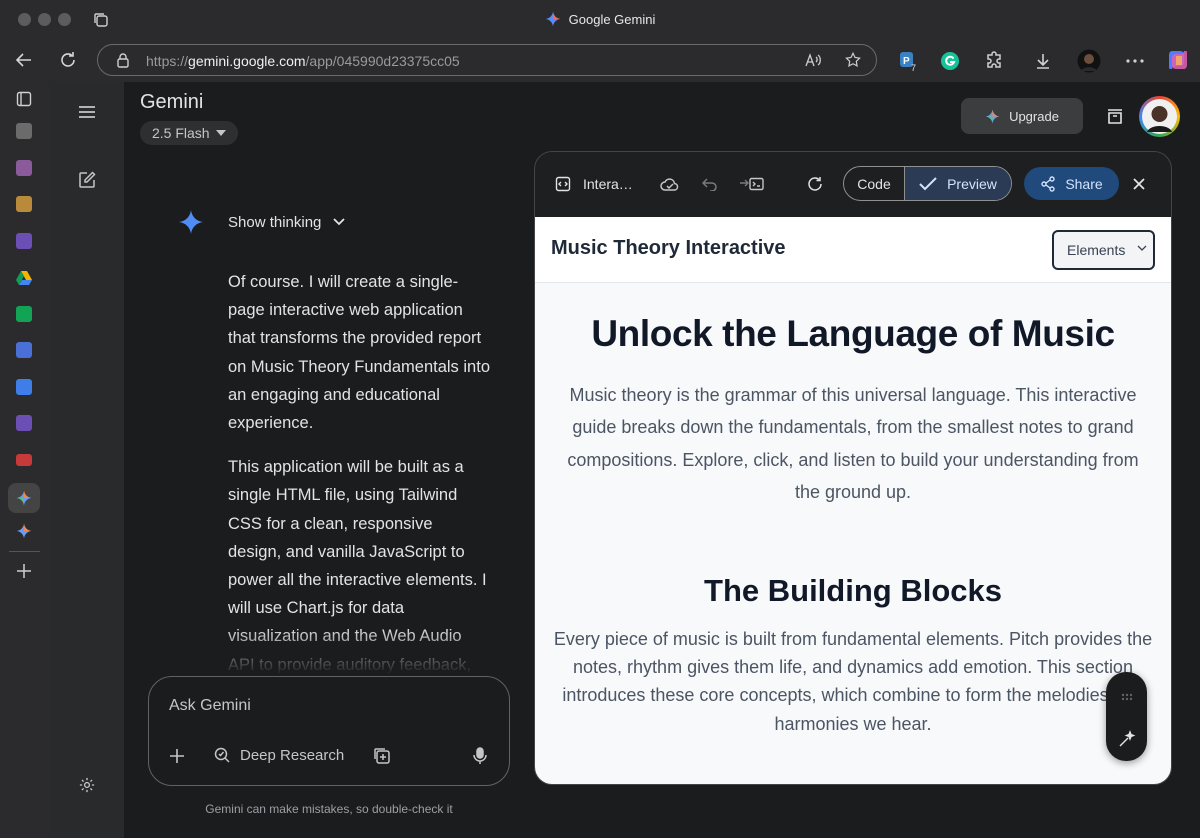  Describe the element at coordinates (177, 756) in the screenshot. I see `add-plus-icon` at that location.